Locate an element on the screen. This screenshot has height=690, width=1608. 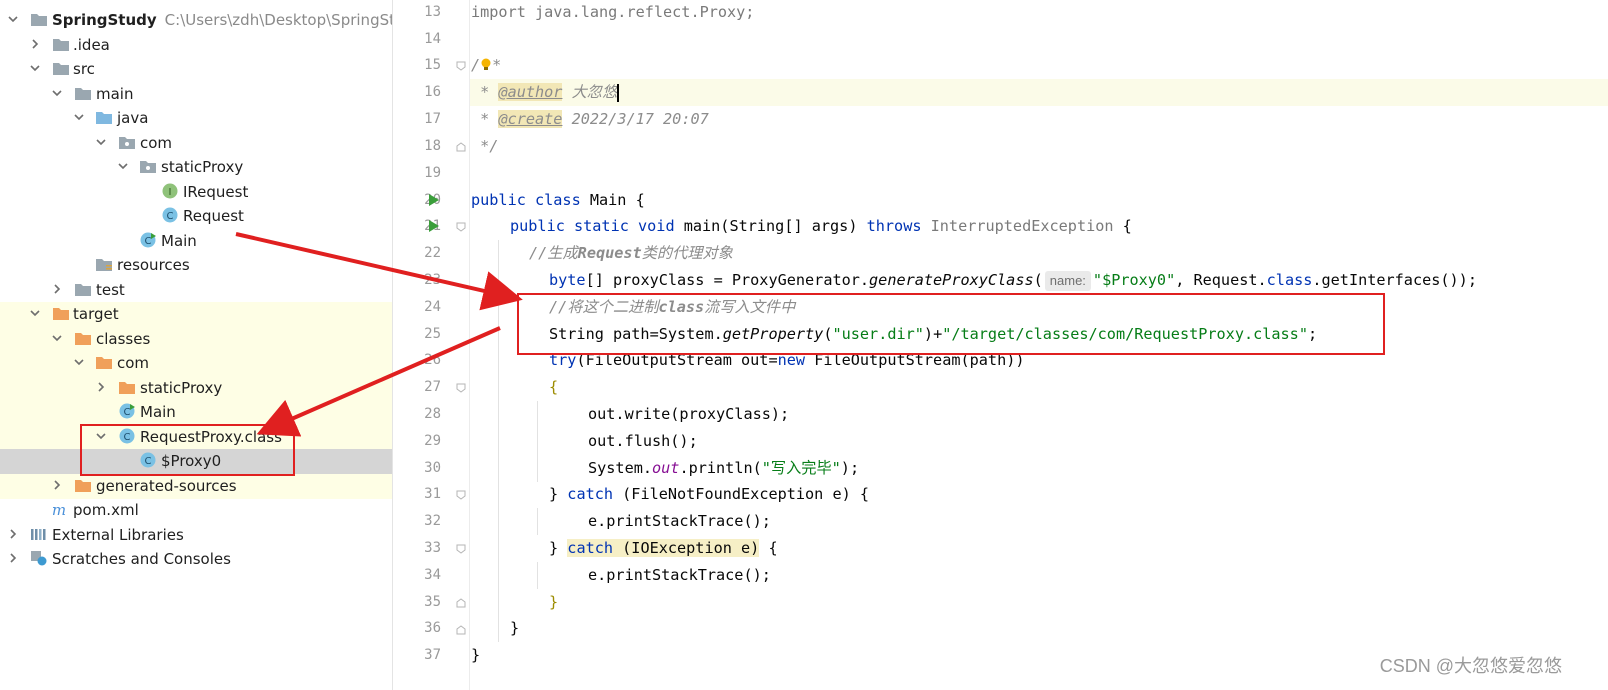
tree-item-classes: classes is located at coordinates (196, 339).